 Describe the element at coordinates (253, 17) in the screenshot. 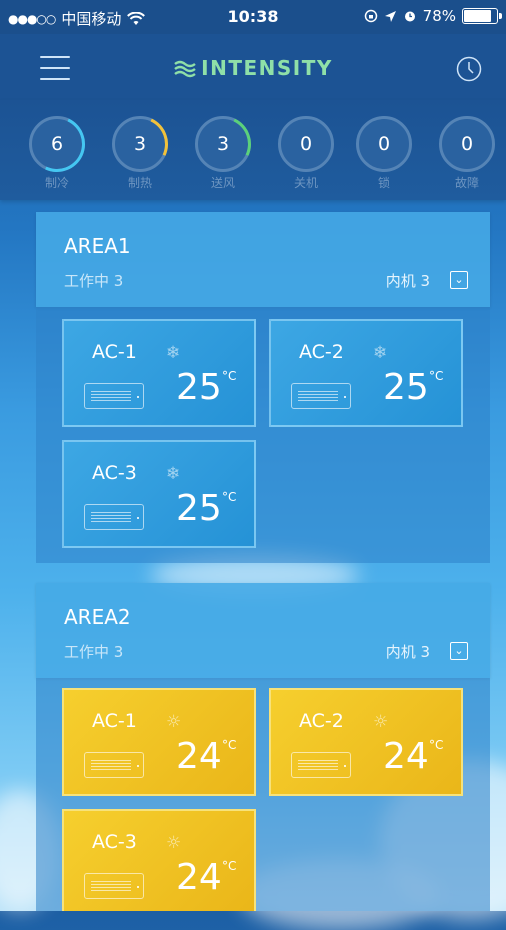

I see `status-bar: ●●●○○ 中国移动 10:38 78%` at that location.